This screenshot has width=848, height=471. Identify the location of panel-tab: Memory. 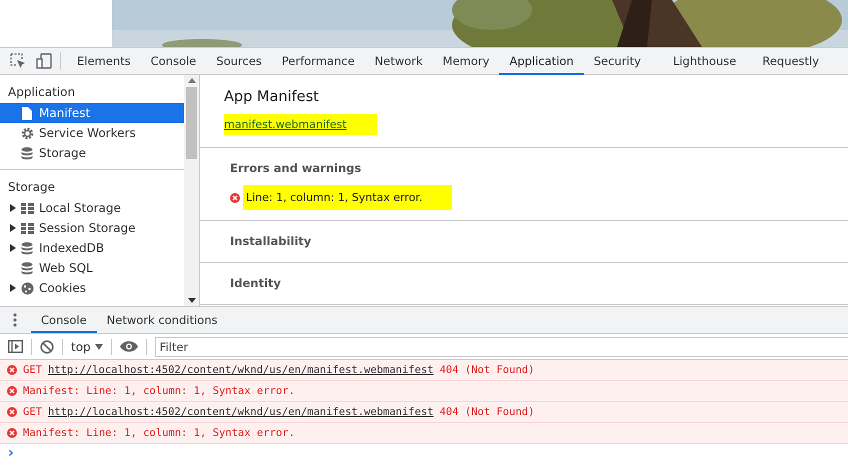
(466, 61).